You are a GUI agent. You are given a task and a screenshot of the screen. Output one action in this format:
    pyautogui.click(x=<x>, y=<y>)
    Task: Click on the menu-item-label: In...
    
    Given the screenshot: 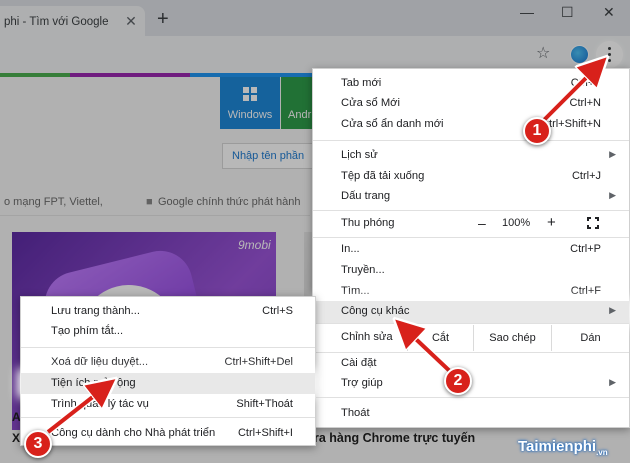 What is the action you would take?
    pyautogui.click(x=350, y=249)
    